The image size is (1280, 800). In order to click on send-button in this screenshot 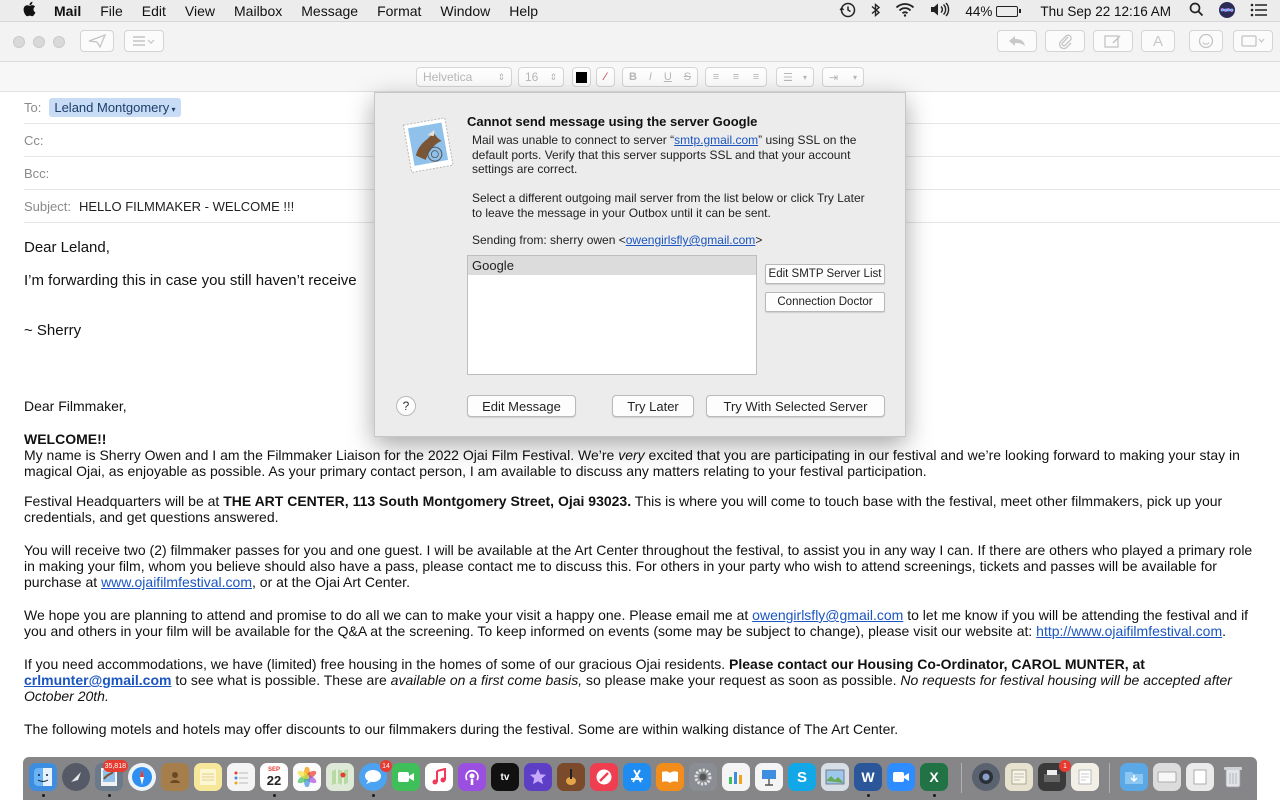, I will do `click(97, 41)`.